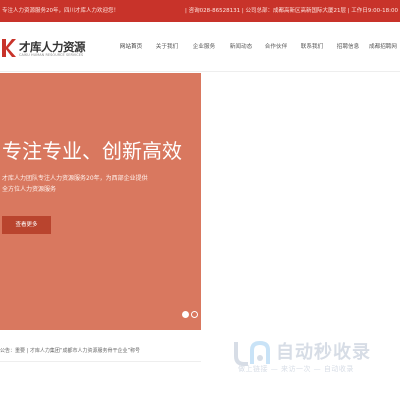  Describe the element at coordinates (131, 47) in the screenshot. I see `nav-home: 网站首页` at that location.